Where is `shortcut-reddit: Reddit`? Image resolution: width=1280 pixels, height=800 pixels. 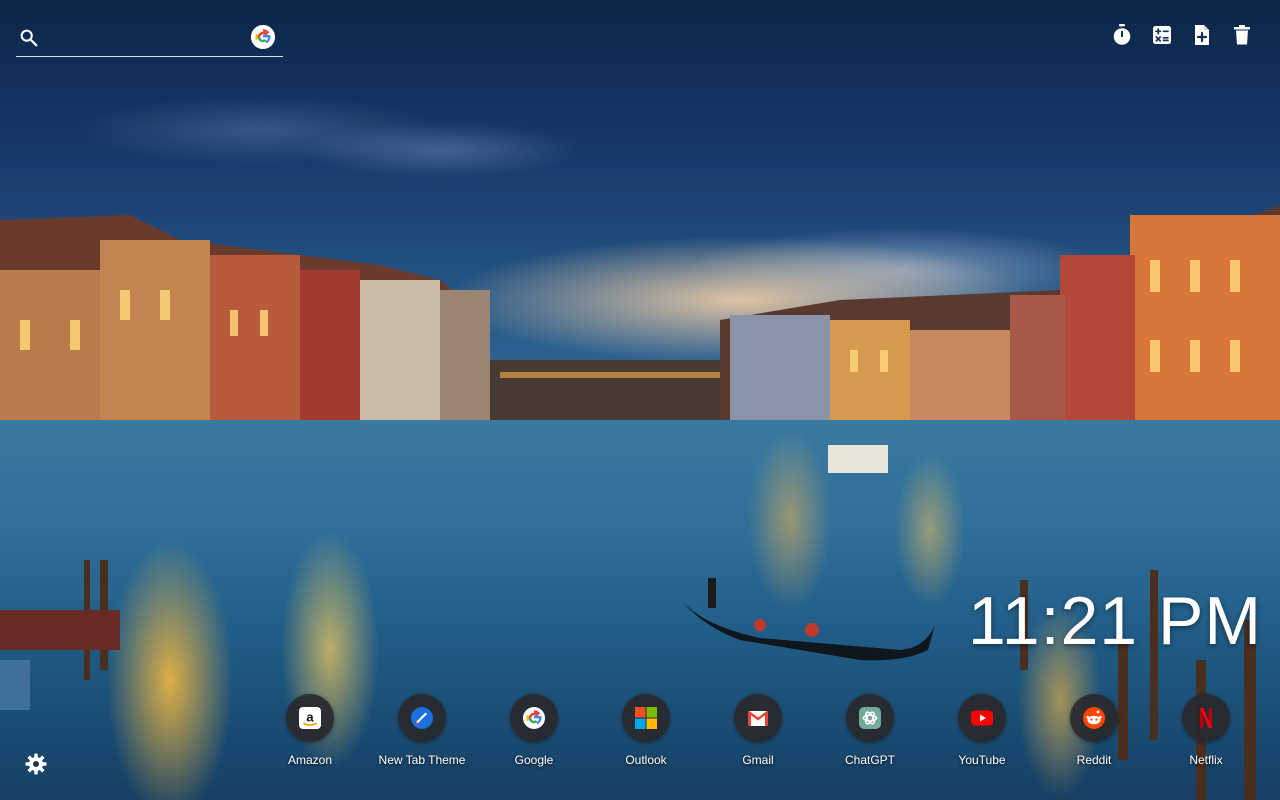 shortcut-reddit: Reddit is located at coordinates (1094, 734).